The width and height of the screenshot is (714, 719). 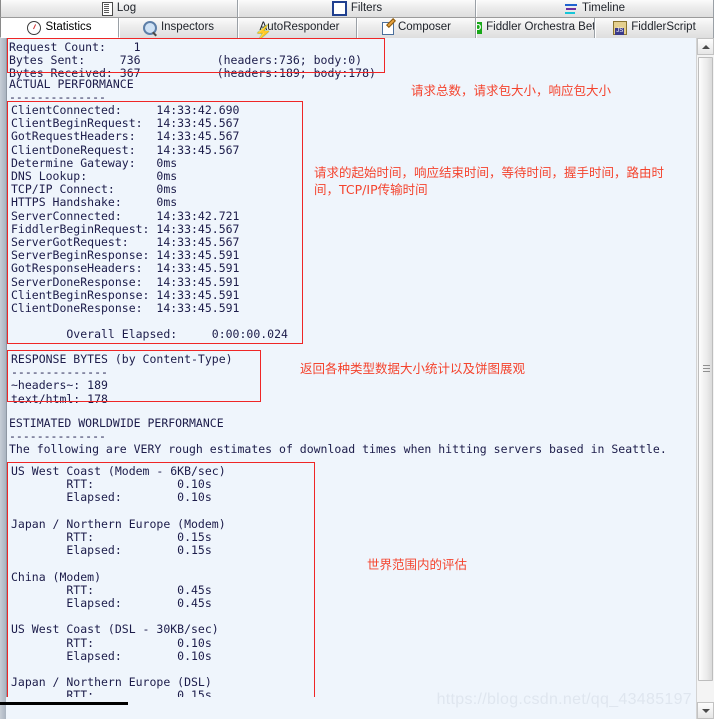 I want to click on scroll-down-button, so click(x=705, y=710).